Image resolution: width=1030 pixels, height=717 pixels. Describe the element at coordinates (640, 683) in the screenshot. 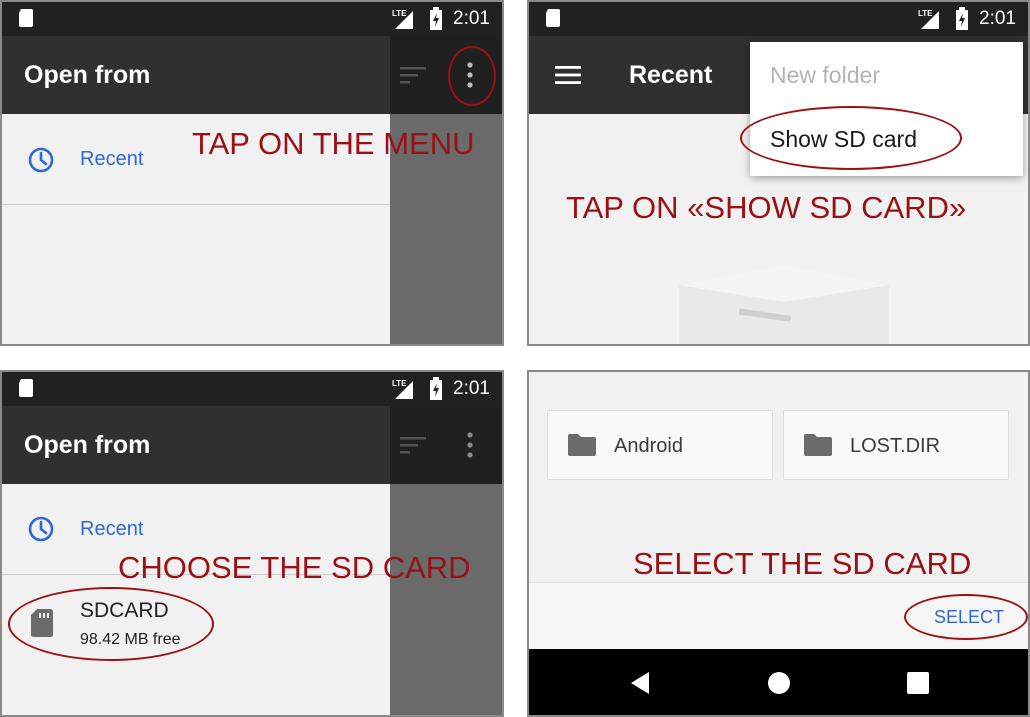

I see `back-icon` at that location.